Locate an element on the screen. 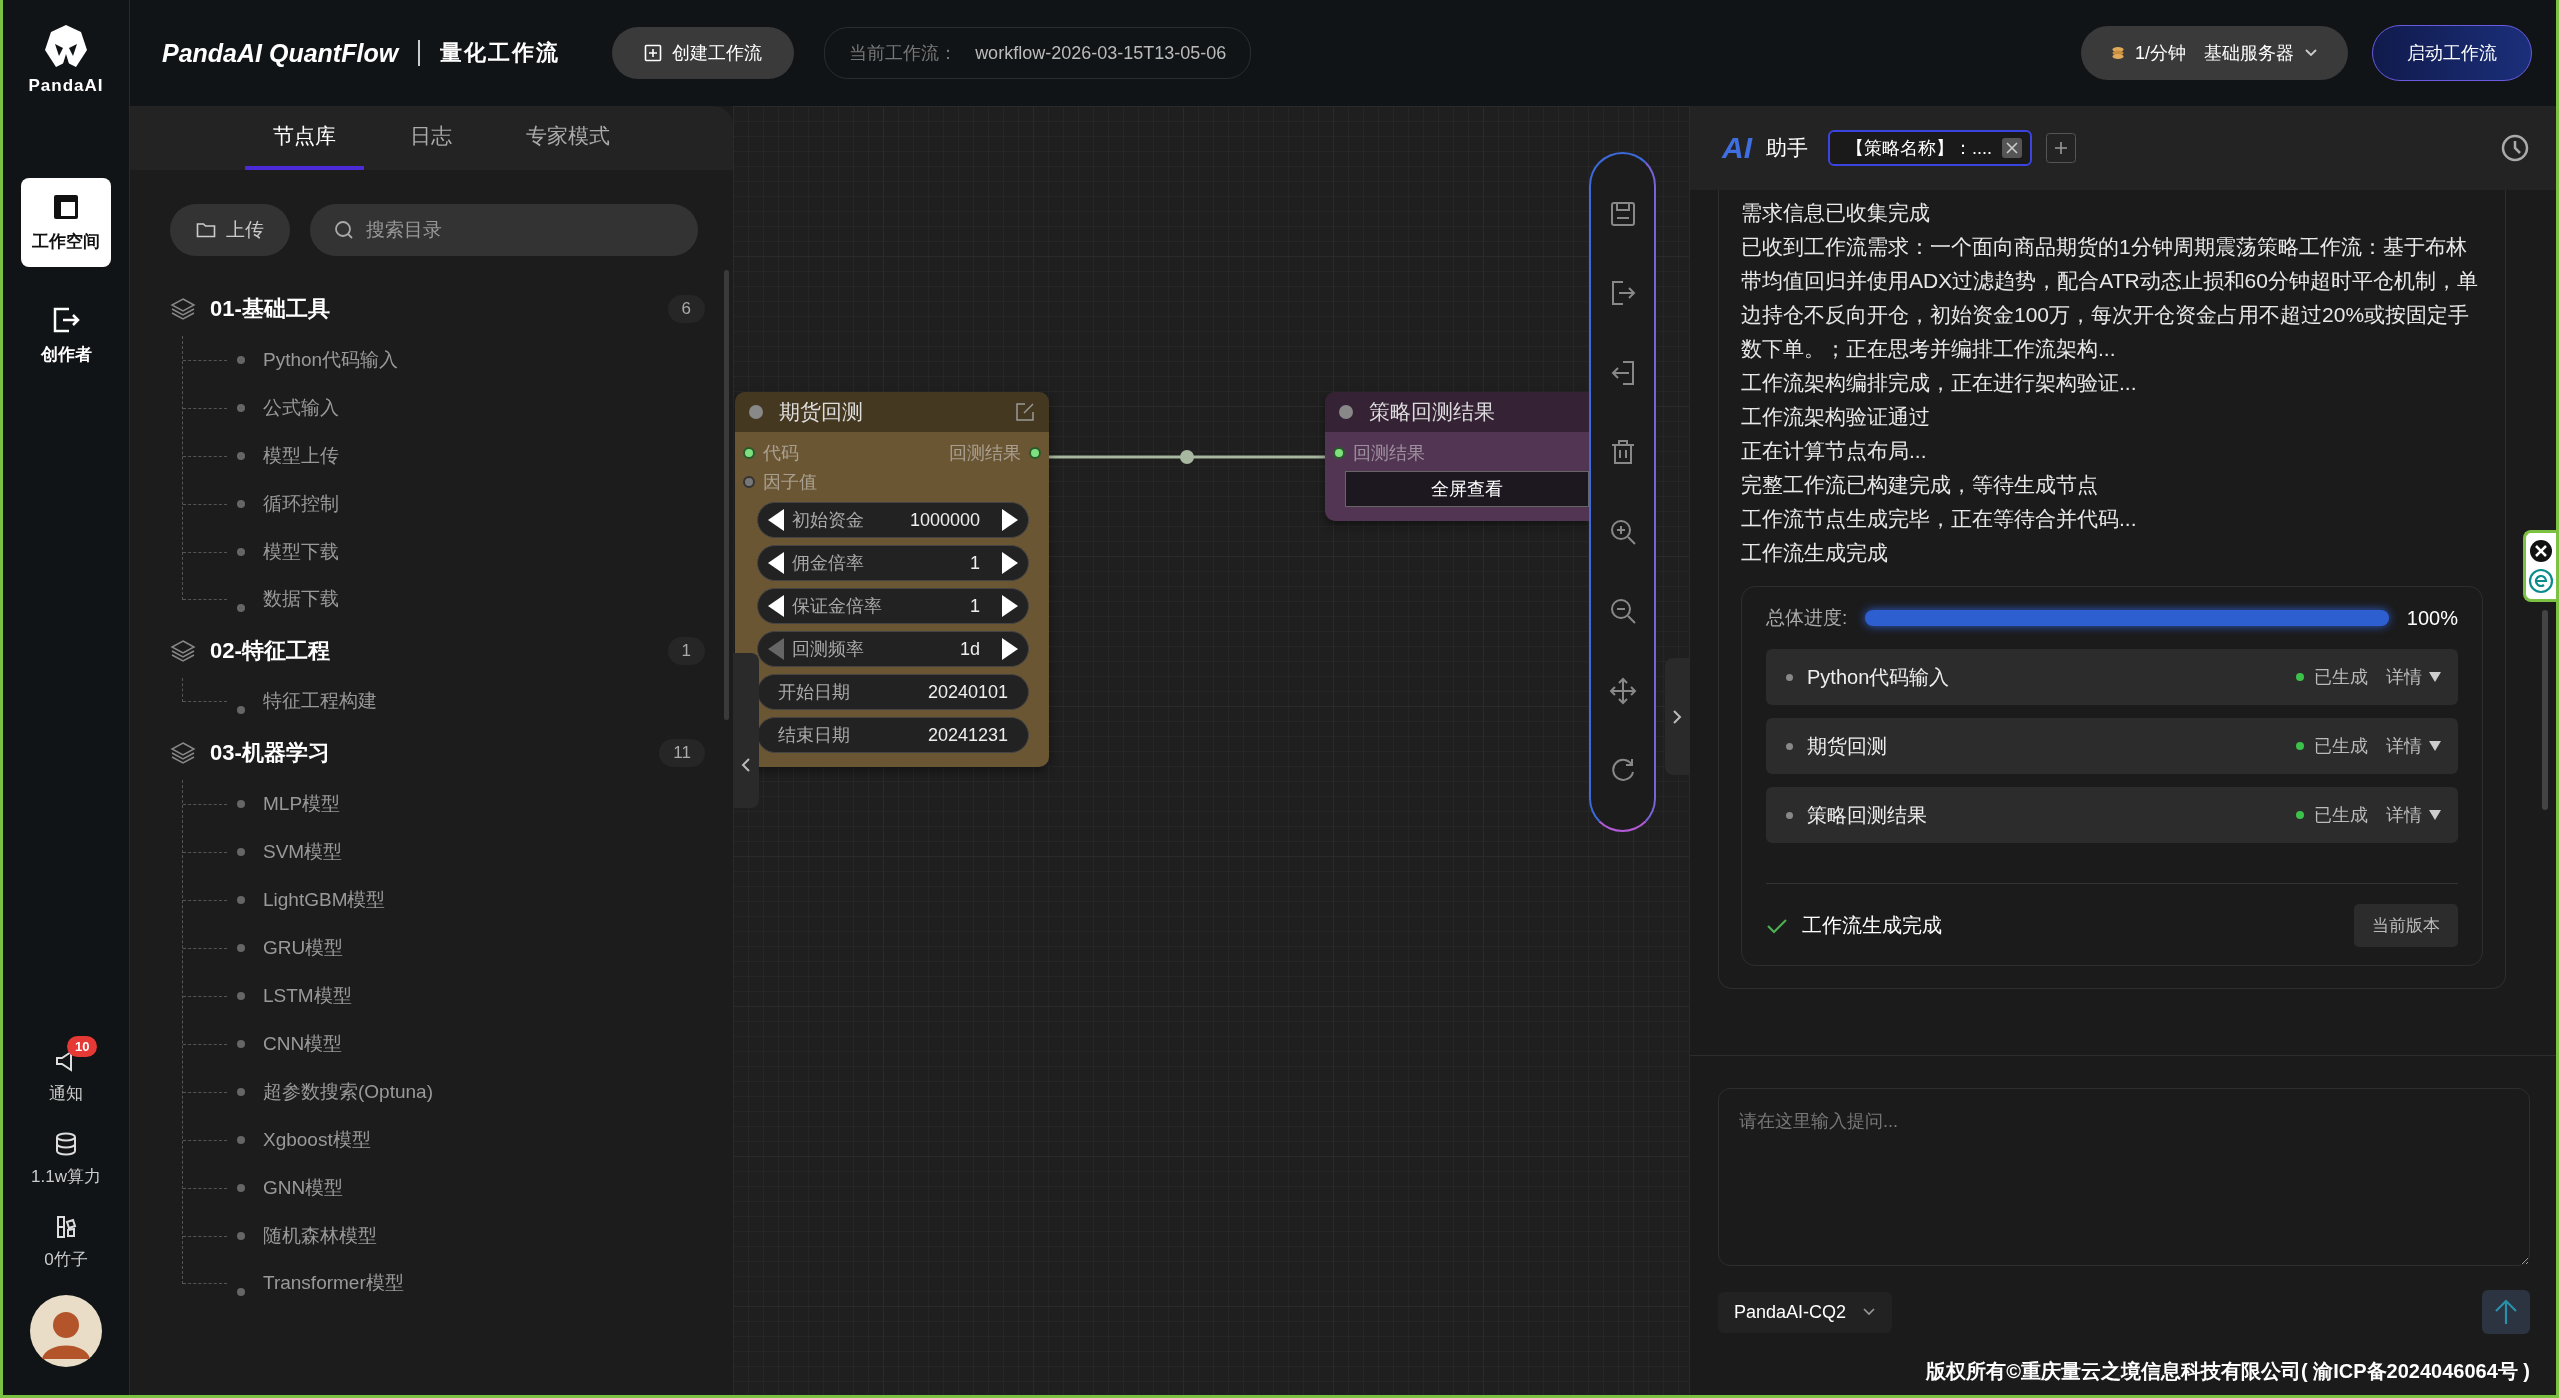 This screenshot has height=1398, width=2559. number-widget: 回测频率 1d is located at coordinates (893, 649).